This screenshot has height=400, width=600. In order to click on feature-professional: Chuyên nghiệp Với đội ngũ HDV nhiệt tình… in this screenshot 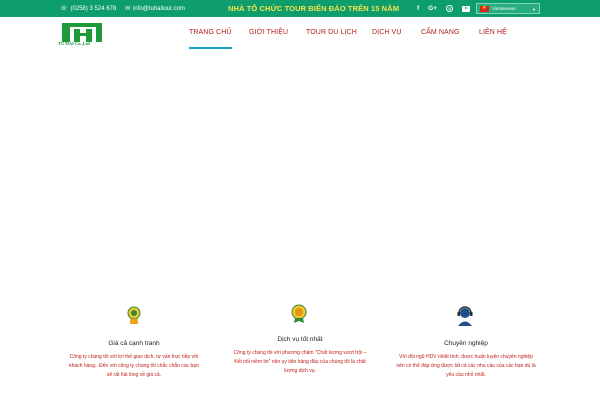, I will do `click(466, 360)`.